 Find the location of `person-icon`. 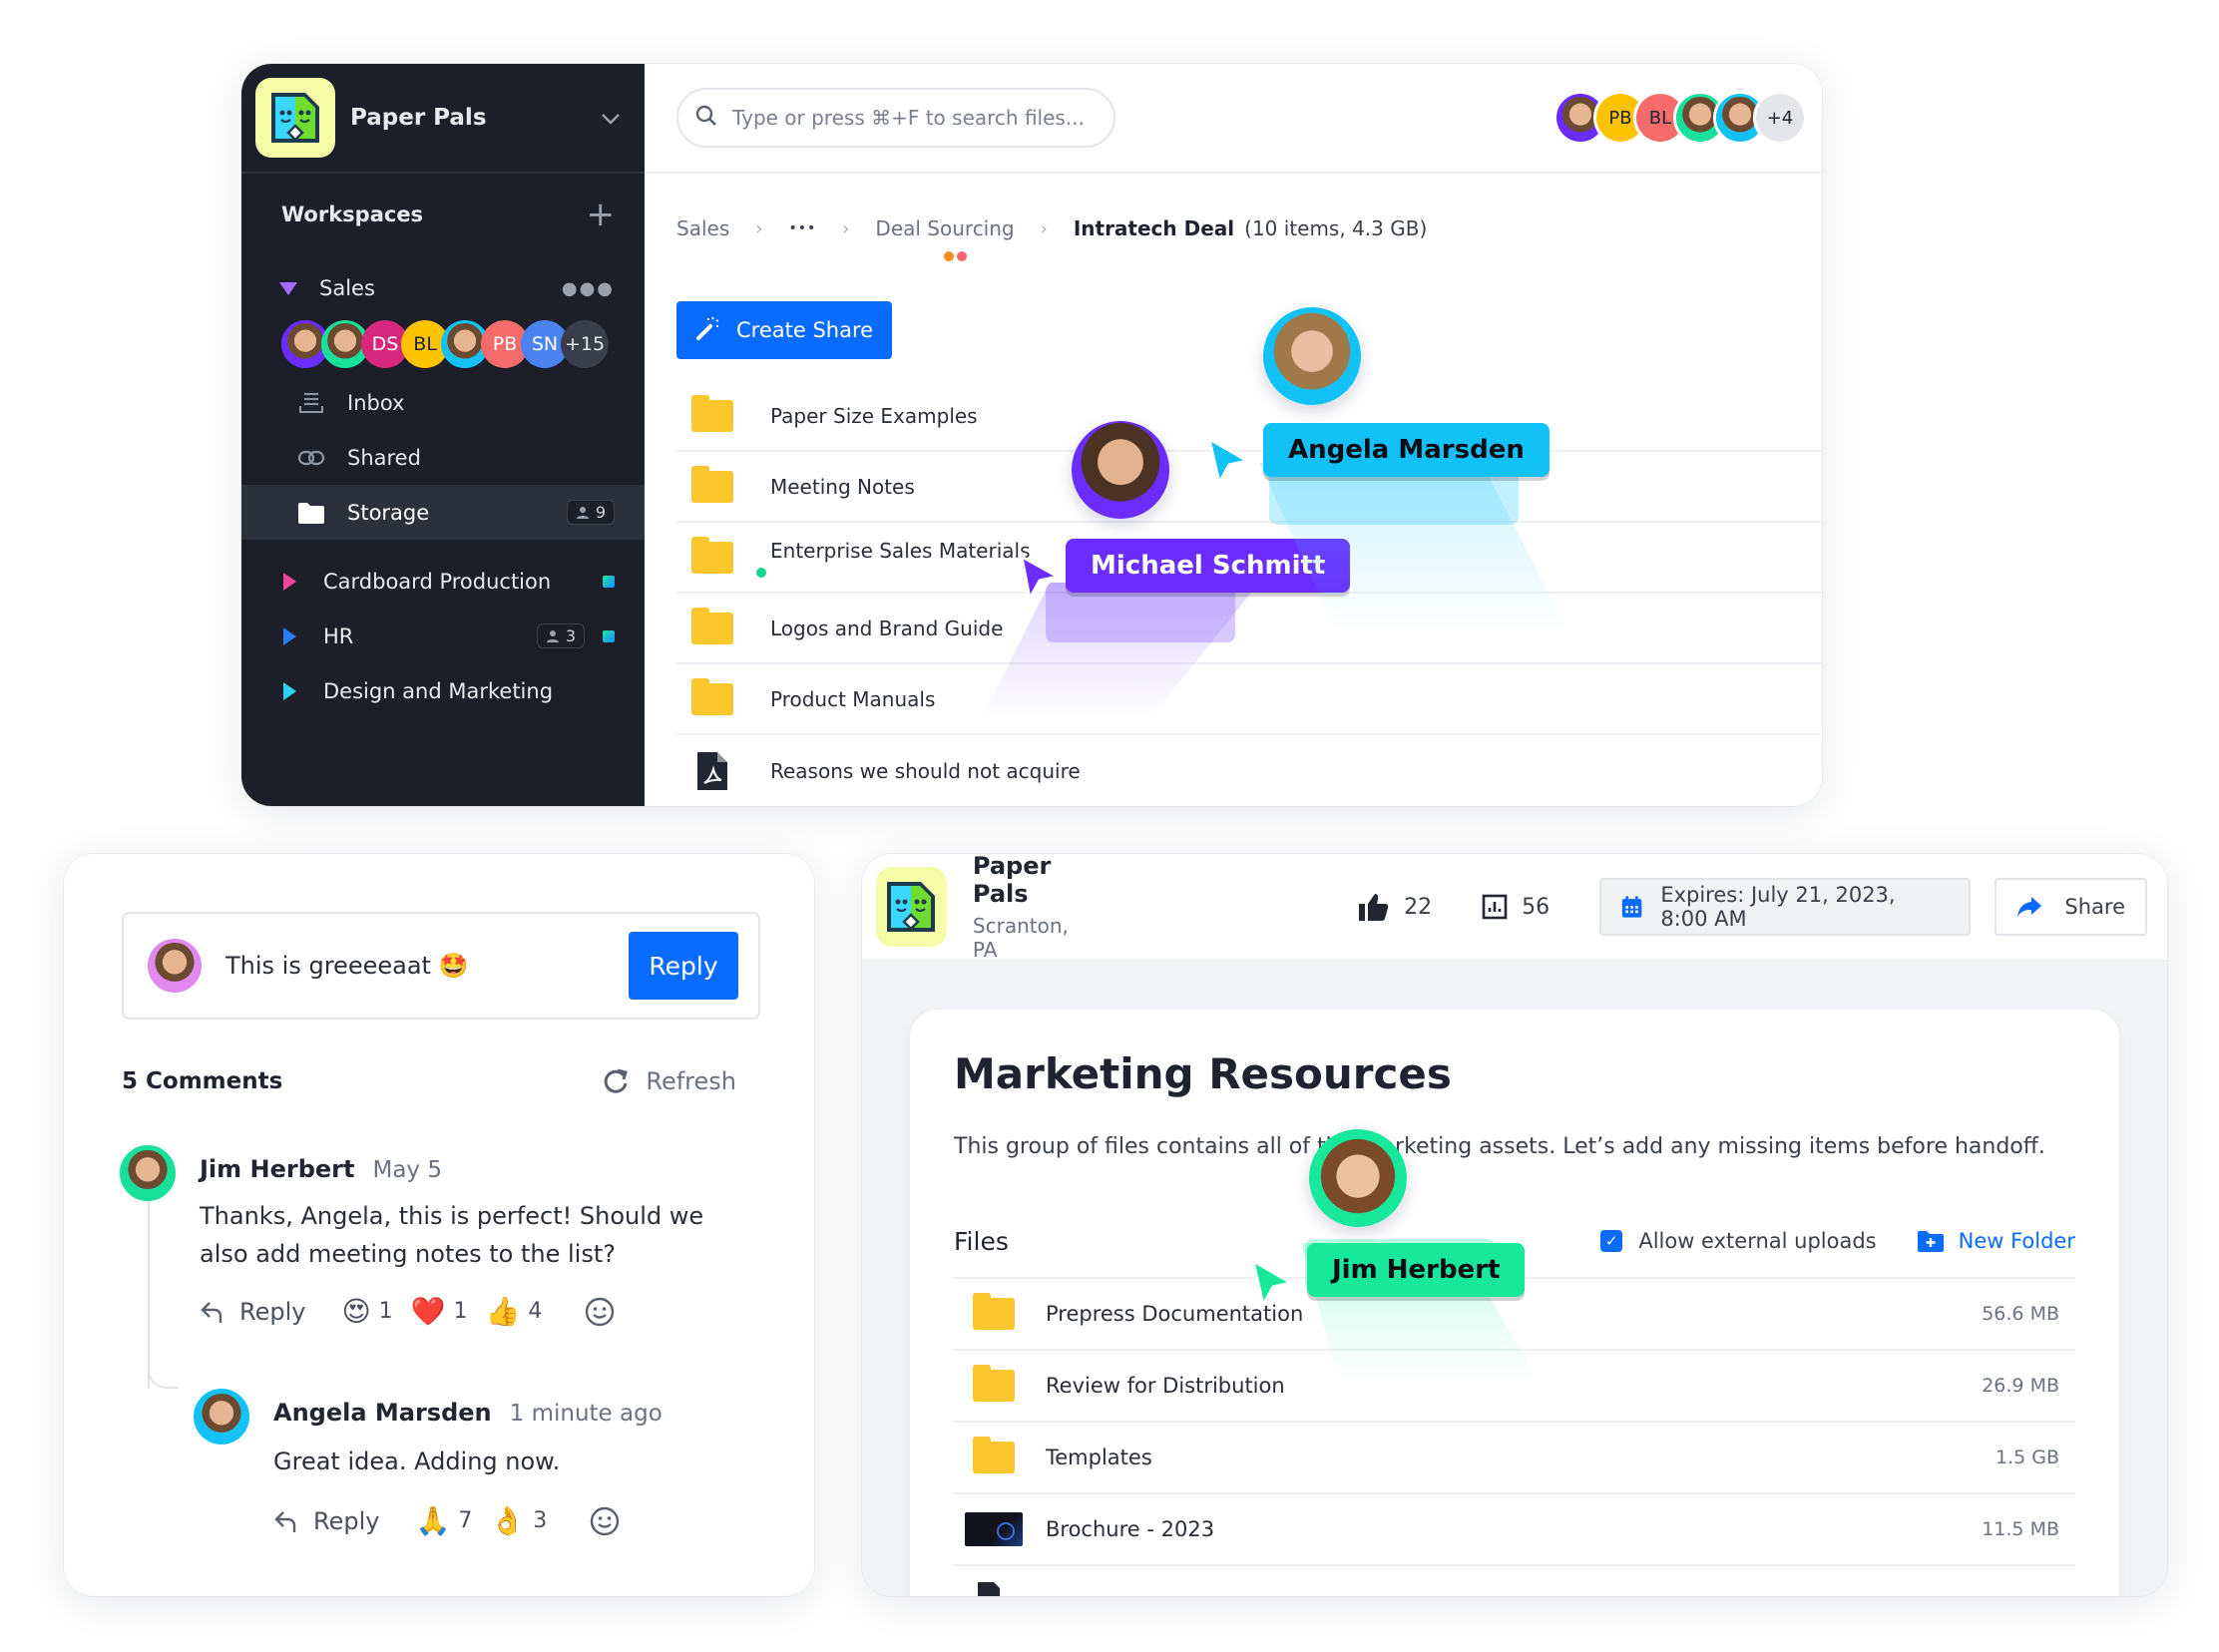

person-icon is located at coordinates (582, 512).